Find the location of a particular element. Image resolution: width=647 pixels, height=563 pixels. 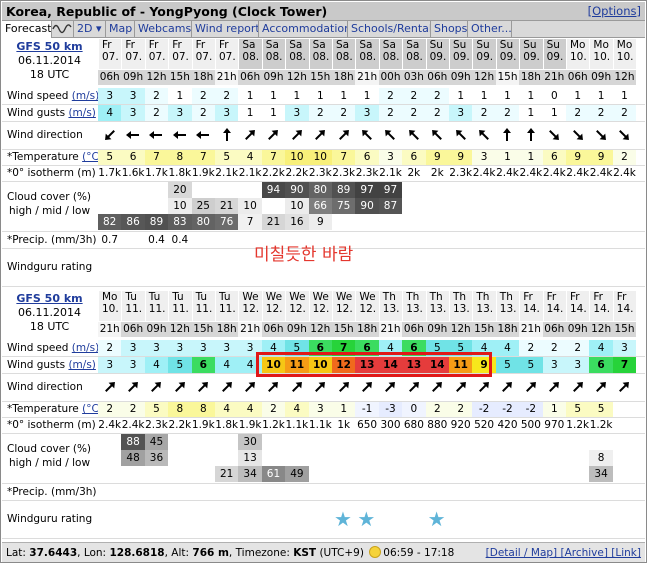

tab-2d: 2D ▾ is located at coordinates (90, 29).